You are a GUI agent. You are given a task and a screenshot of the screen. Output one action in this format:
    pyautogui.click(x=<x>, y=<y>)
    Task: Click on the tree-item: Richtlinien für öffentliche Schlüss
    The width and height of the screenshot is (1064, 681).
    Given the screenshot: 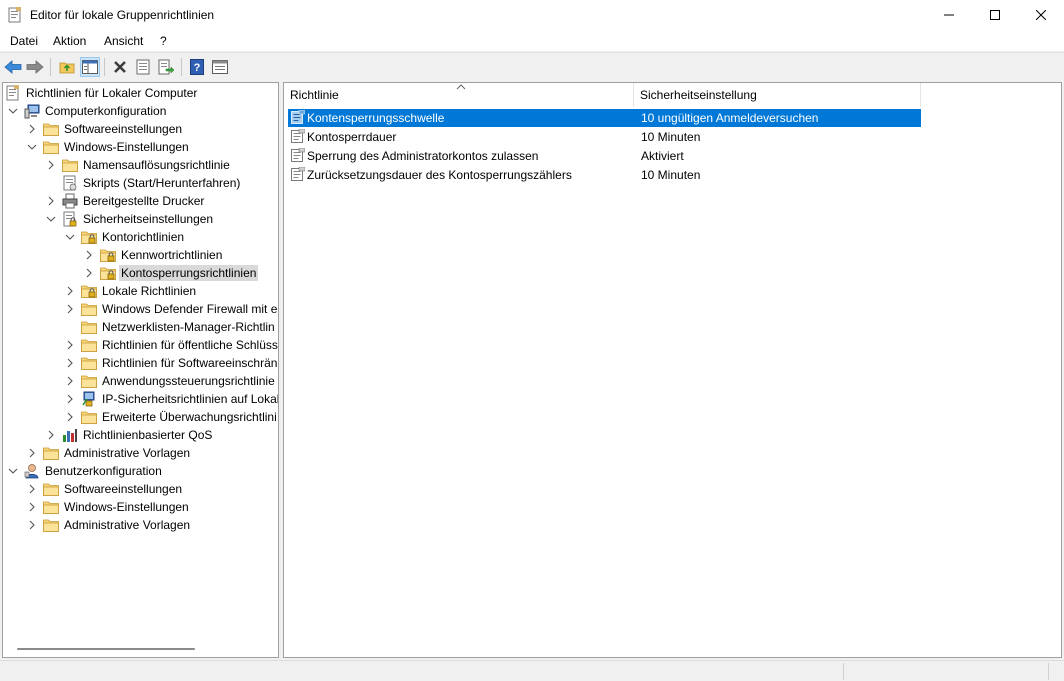 What is the action you would take?
    pyautogui.click(x=171, y=345)
    